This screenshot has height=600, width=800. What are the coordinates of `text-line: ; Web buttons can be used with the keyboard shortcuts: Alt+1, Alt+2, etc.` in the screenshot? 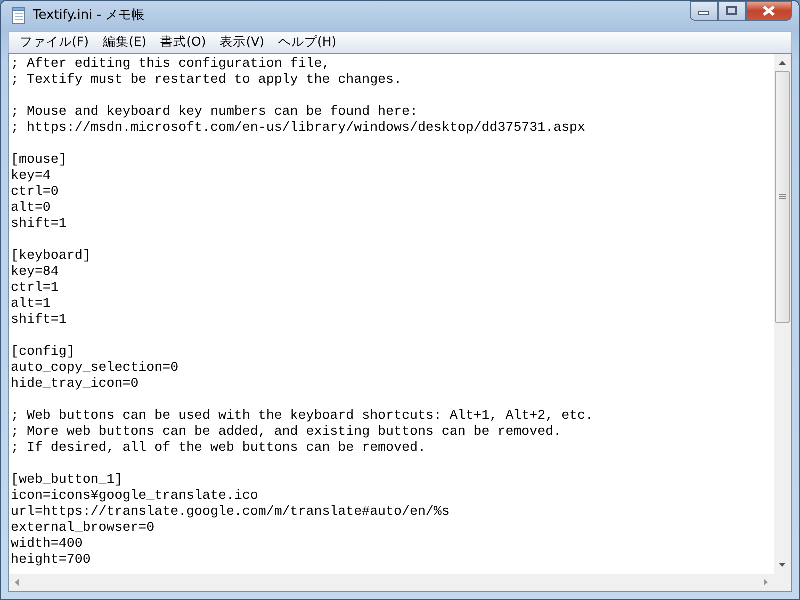 It's located at (302, 416).